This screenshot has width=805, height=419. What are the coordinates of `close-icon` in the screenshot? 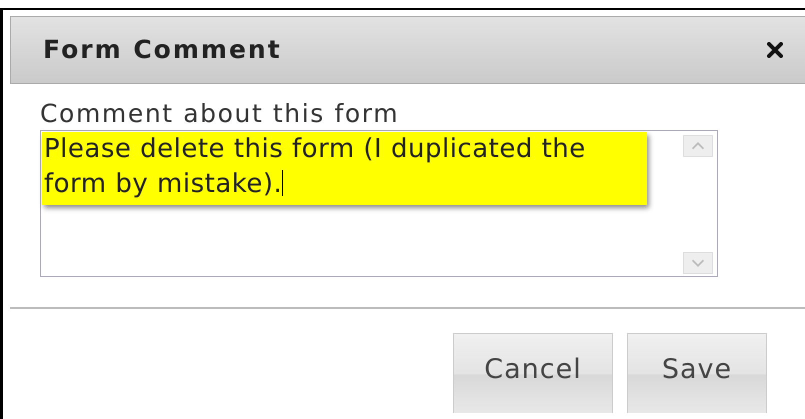 It's located at (775, 50).